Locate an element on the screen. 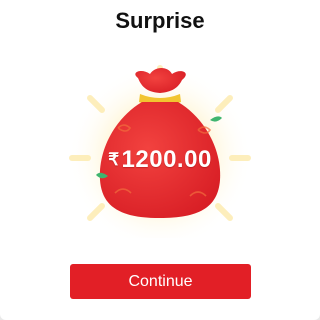 This screenshot has width=320, height=320. amount-value: 1200.00 is located at coordinates (166, 159).